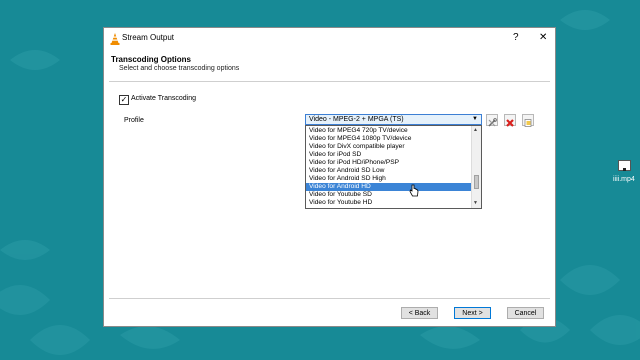 The height and width of the screenshot is (360, 640). I want to click on profile-option: Video for iPod SD, so click(389, 155).